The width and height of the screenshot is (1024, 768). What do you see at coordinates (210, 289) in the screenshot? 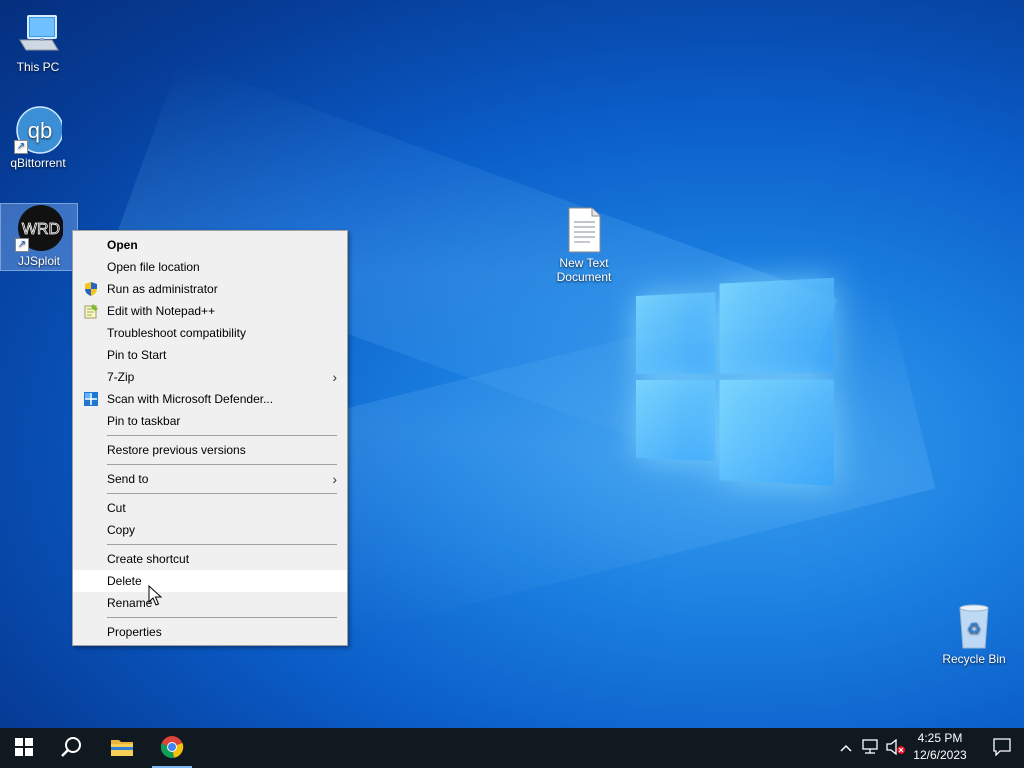
I see `menu-item-run-as-administrator: Run as administrator` at bounding box center [210, 289].